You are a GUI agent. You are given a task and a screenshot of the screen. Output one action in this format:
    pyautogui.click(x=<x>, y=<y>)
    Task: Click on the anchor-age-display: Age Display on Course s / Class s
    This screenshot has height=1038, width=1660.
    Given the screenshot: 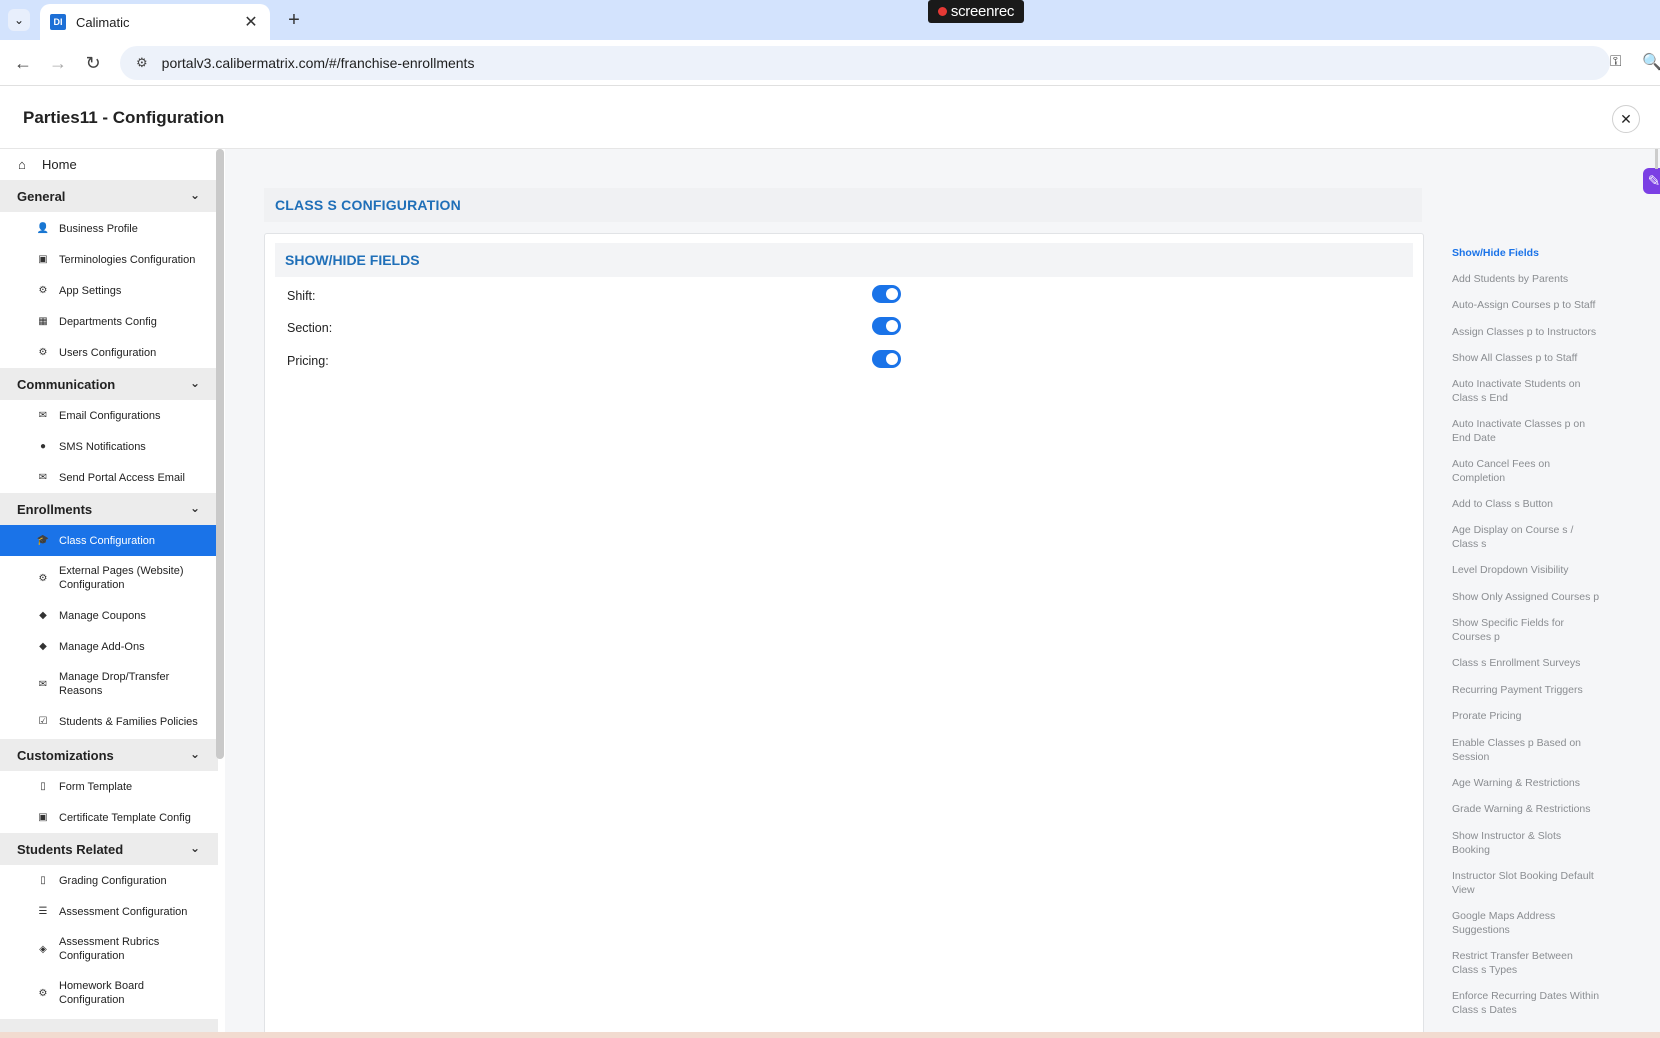 What is the action you would take?
    pyautogui.click(x=1532, y=537)
    